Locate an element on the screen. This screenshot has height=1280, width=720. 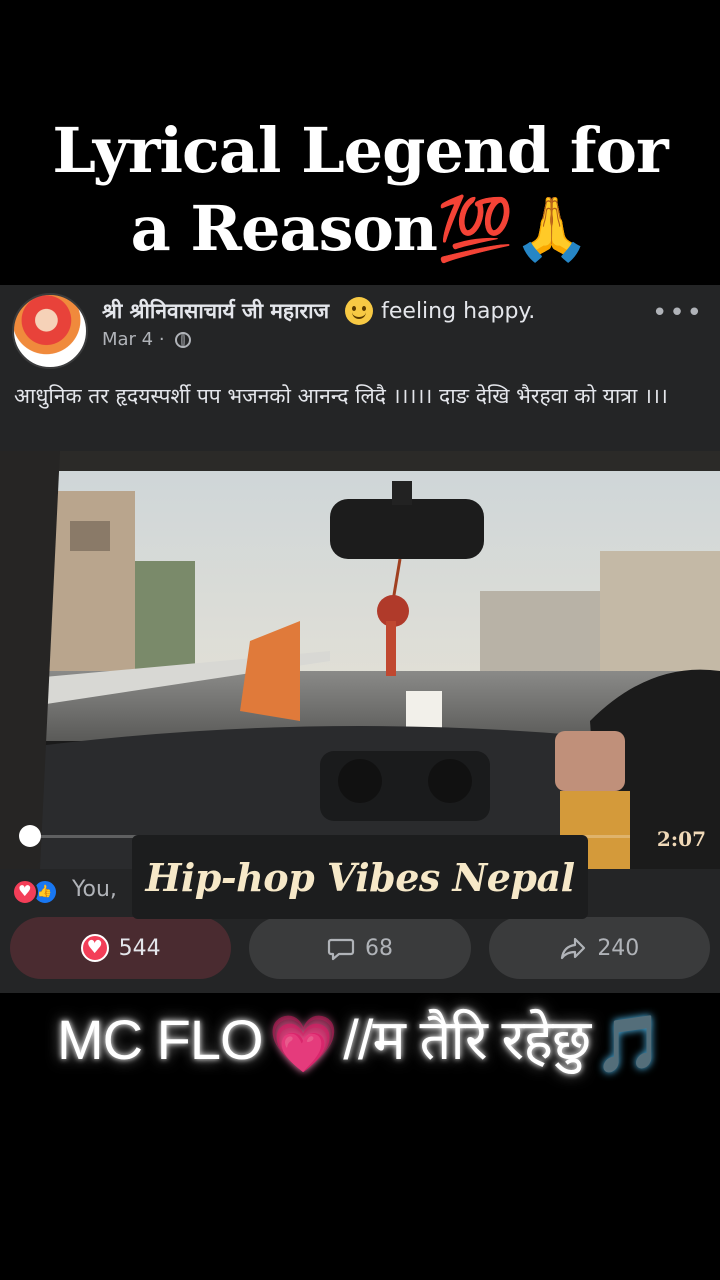
brand-watermark: Hip-hop Vibes Nepal is located at coordinates (360, 877).